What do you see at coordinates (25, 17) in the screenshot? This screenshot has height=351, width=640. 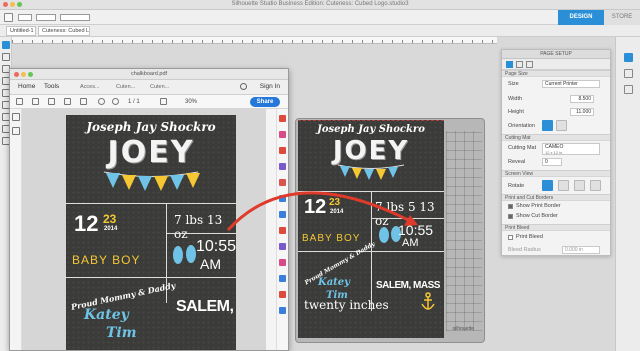 I see `line-color-swatch` at bounding box center [25, 17].